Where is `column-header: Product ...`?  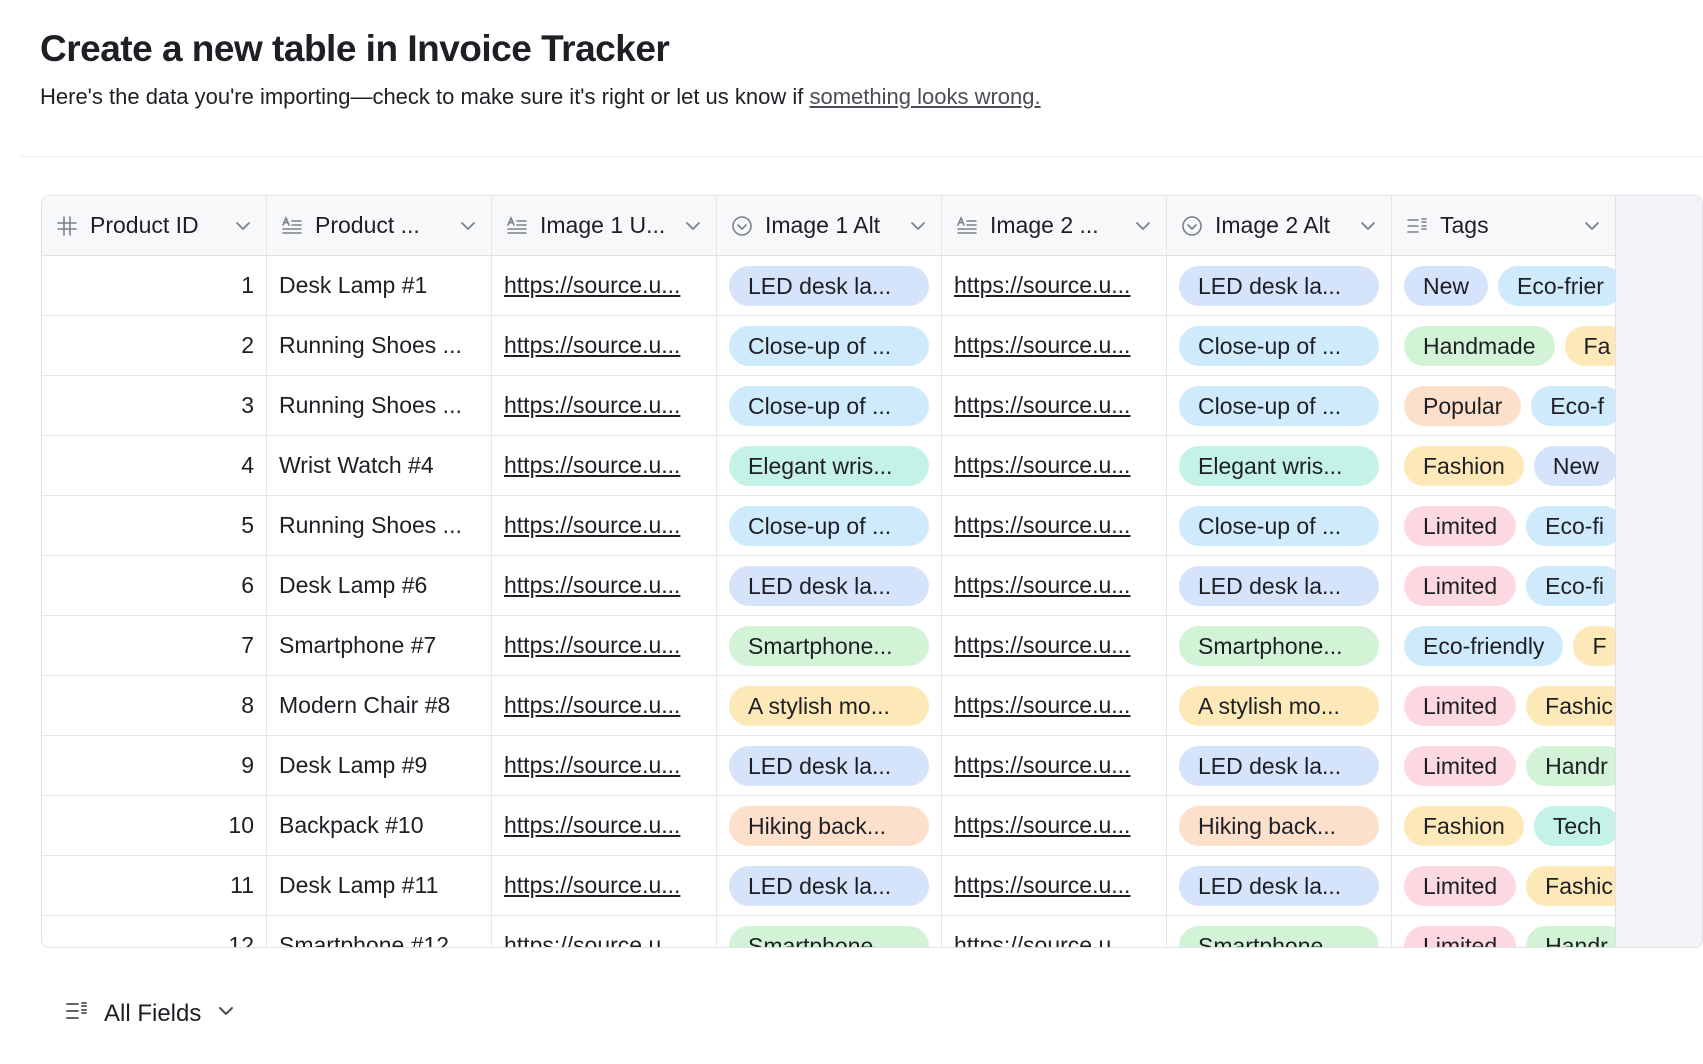
column-header: Product ... is located at coordinates (379, 225).